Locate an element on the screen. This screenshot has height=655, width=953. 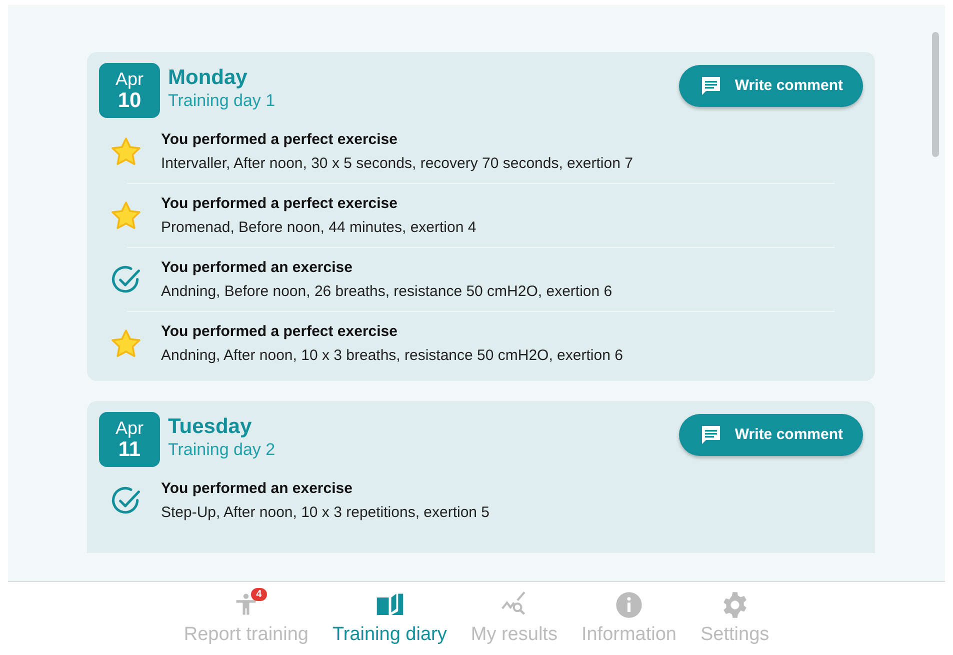
nav-tab: Training diary is located at coordinates (389, 618).